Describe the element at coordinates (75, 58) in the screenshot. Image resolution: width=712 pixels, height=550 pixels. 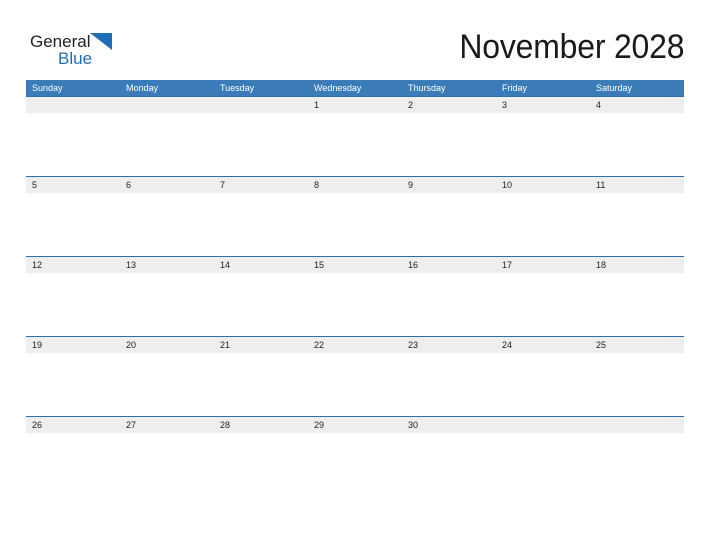
I see `logo-text-blue: Blue` at that location.